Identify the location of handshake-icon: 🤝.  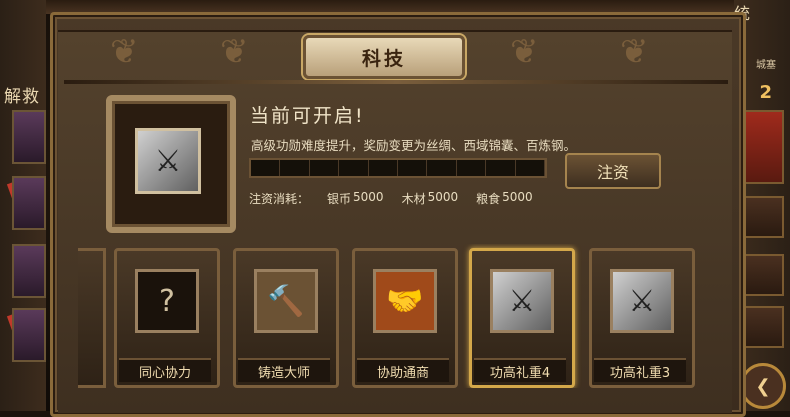
(405, 301).